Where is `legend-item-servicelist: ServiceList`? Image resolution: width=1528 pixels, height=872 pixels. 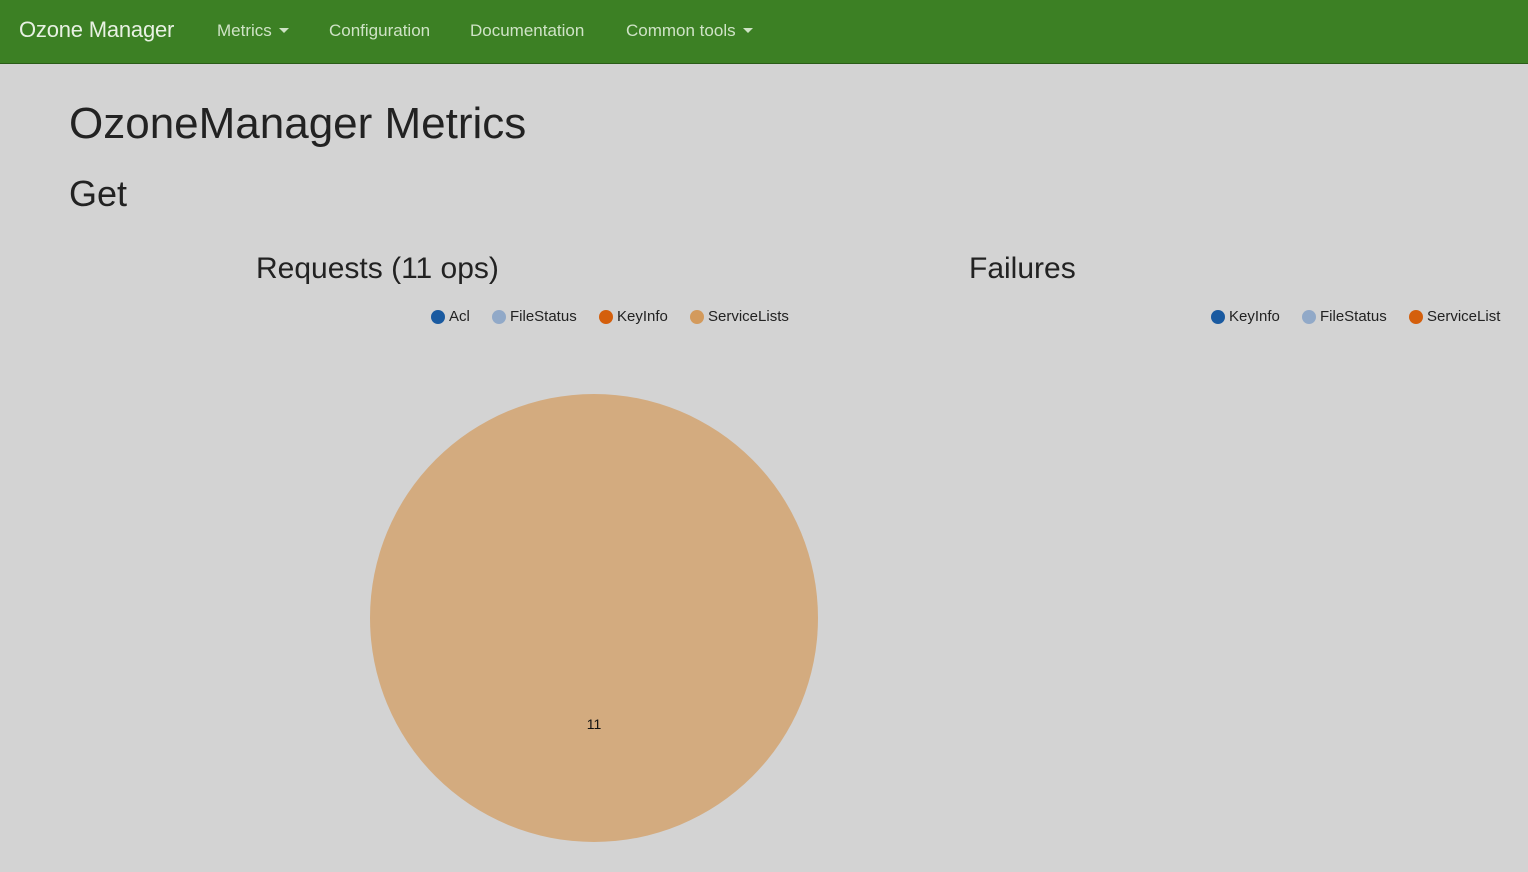
legend-item-servicelist: ServiceList is located at coordinates (1454, 316).